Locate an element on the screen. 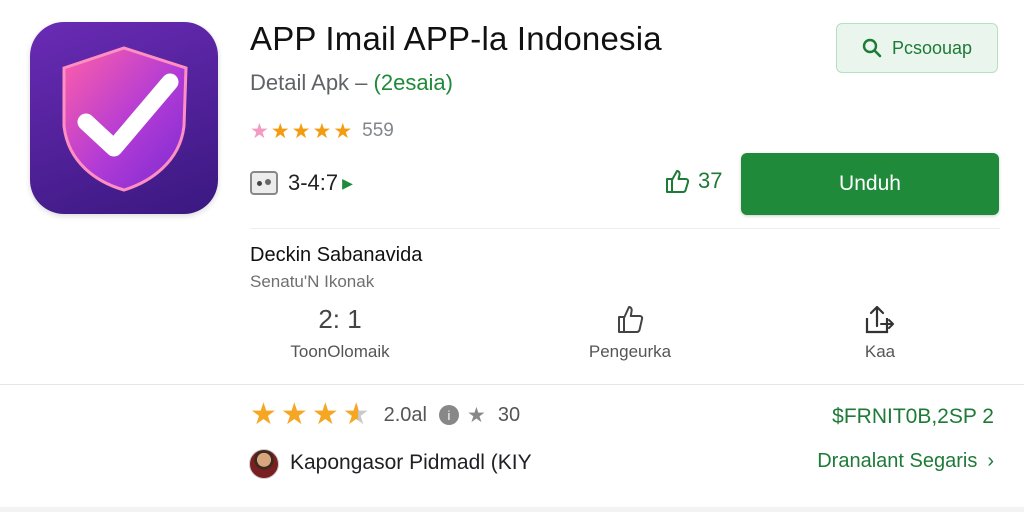  stat-share-out: Kaa is located at coordinates (880, 332).